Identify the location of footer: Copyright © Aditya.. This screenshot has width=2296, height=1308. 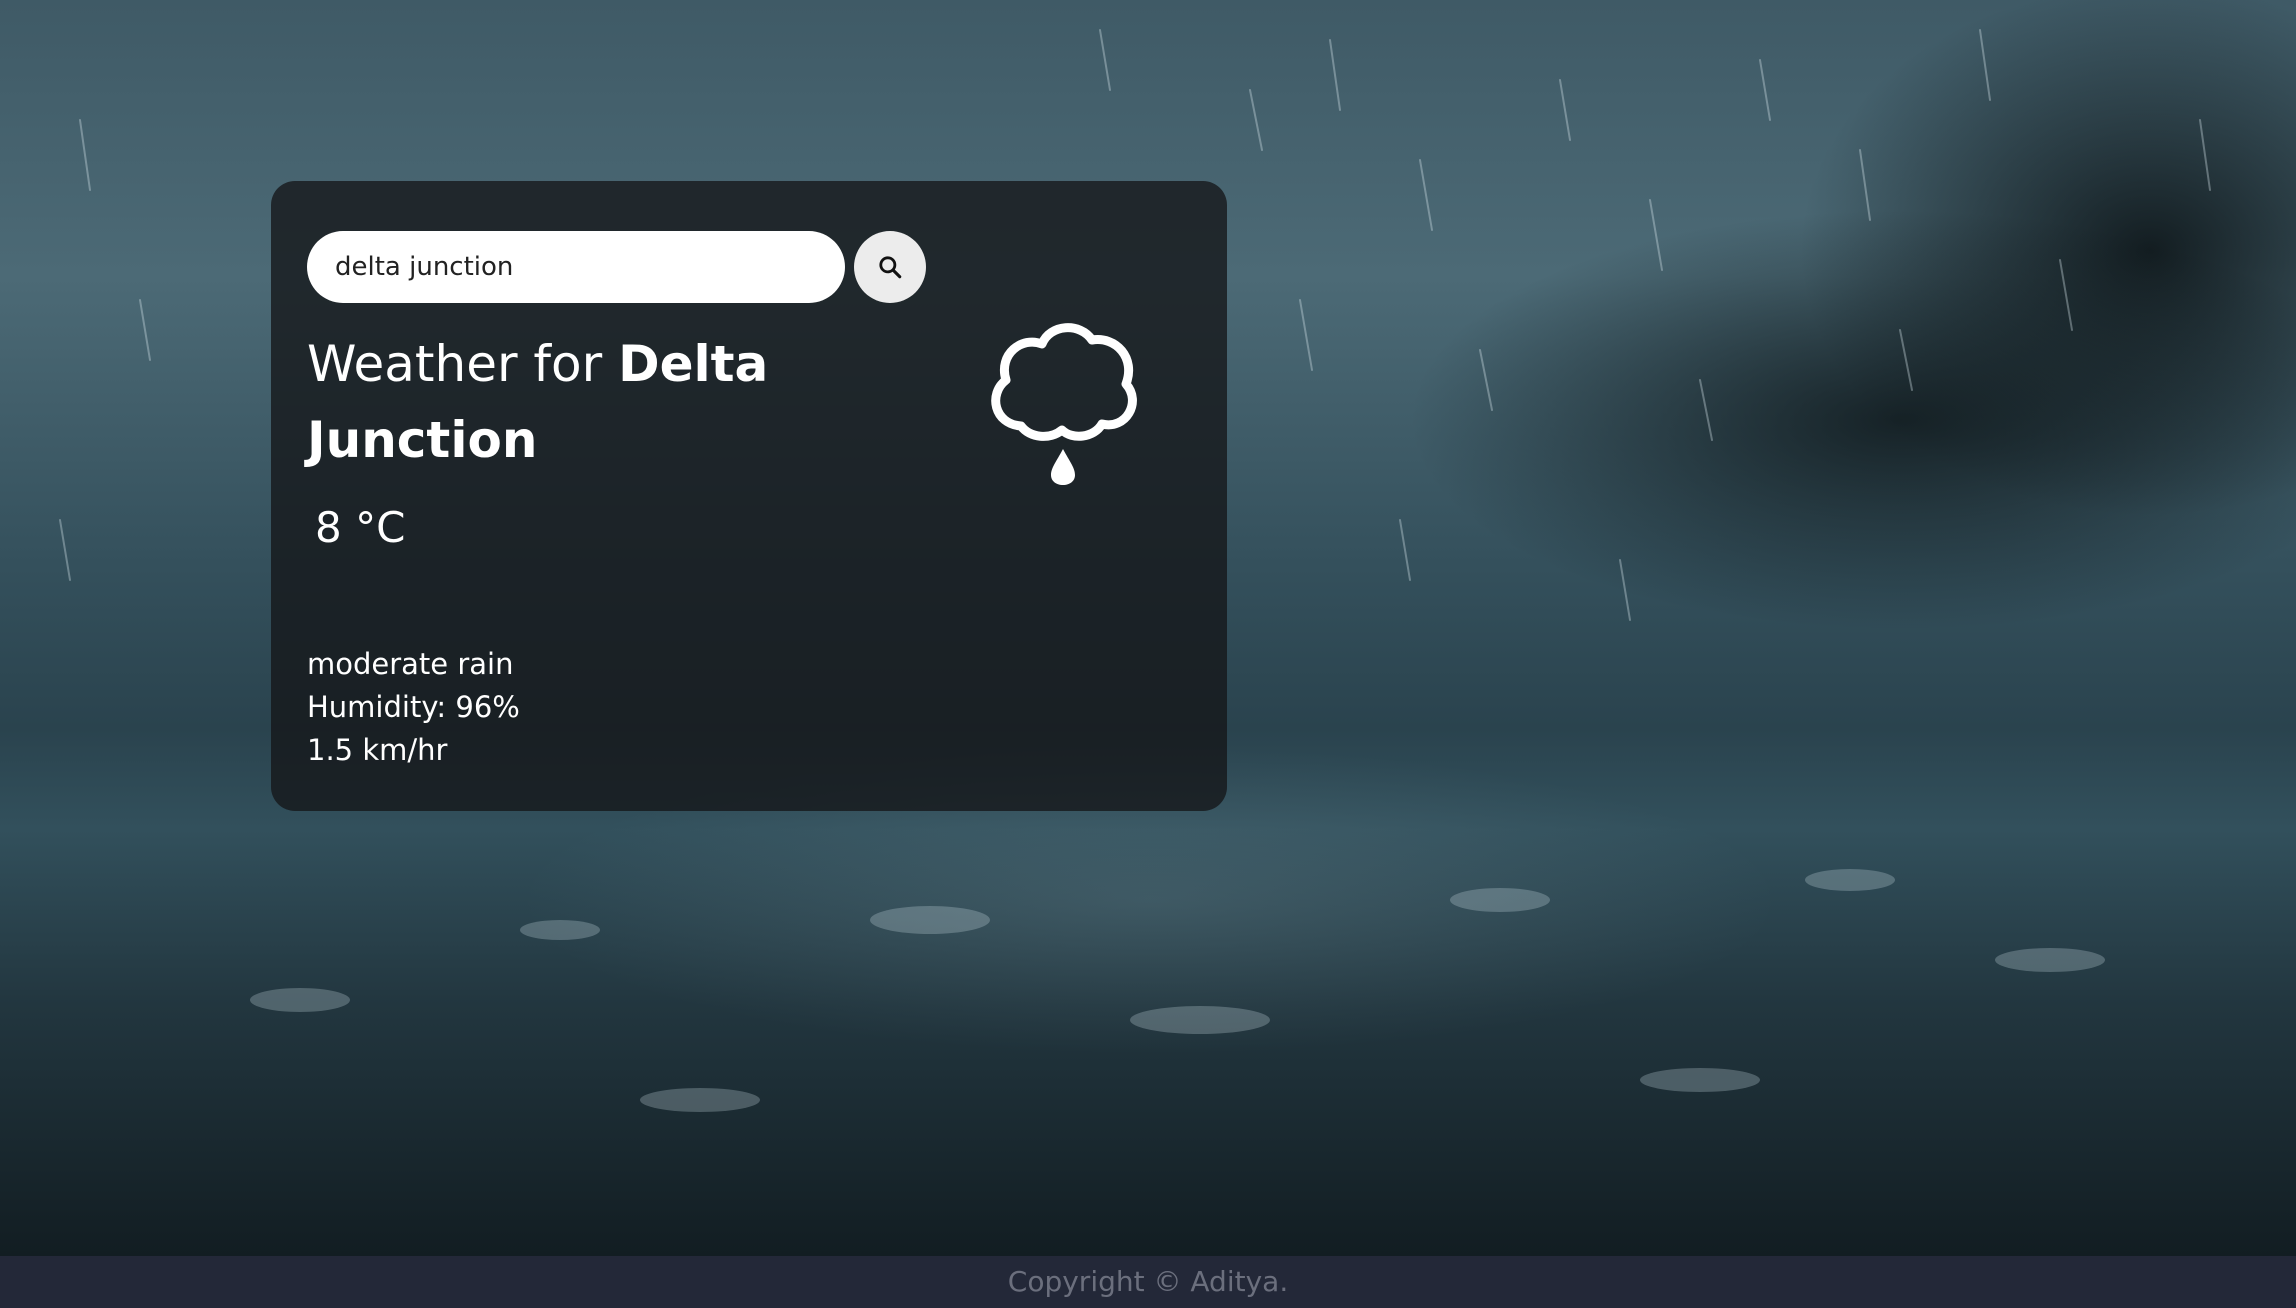
(1148, 1282).